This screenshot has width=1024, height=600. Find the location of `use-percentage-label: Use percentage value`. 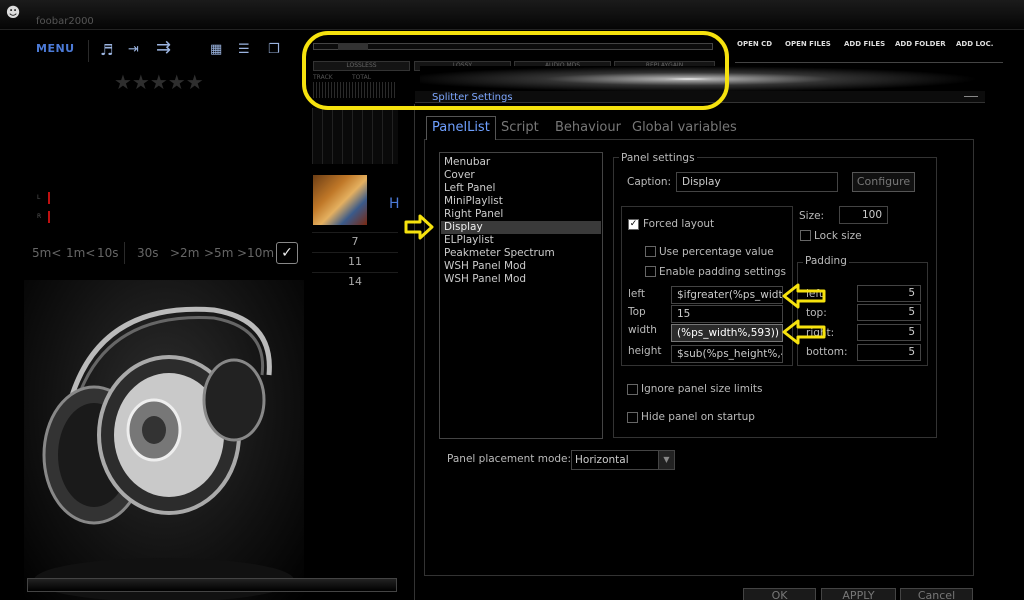

use-percentage-label: Use percentage value is located at coordinates (716, 252).